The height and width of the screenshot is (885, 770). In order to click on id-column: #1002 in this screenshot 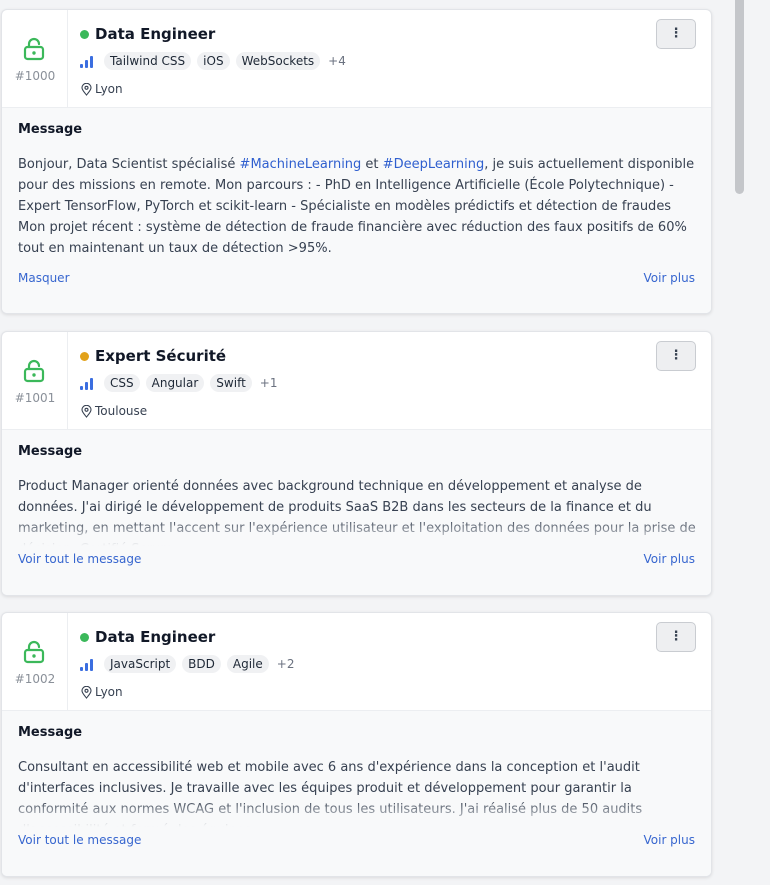, I will do `click(35, 662)`.